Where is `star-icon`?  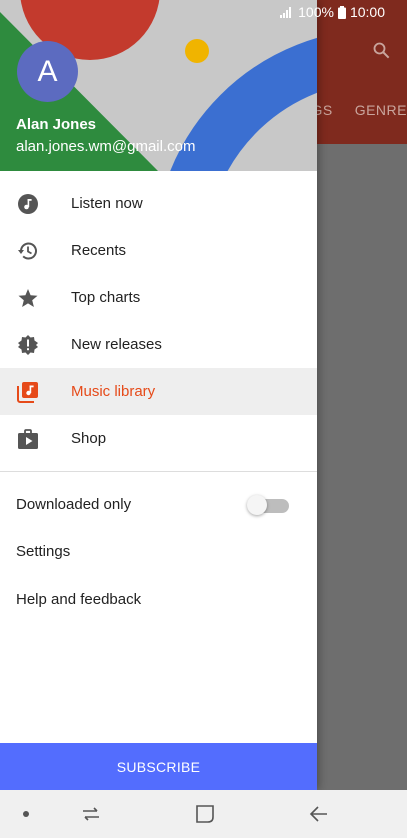
star-icon is located at coordinates (28, 298).